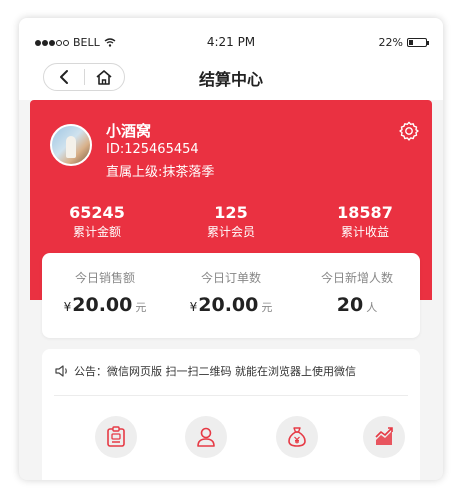 Image resolution: width=463 pixels, height=499 pixels. I want to click on id-card-icon, so click(116, 436).